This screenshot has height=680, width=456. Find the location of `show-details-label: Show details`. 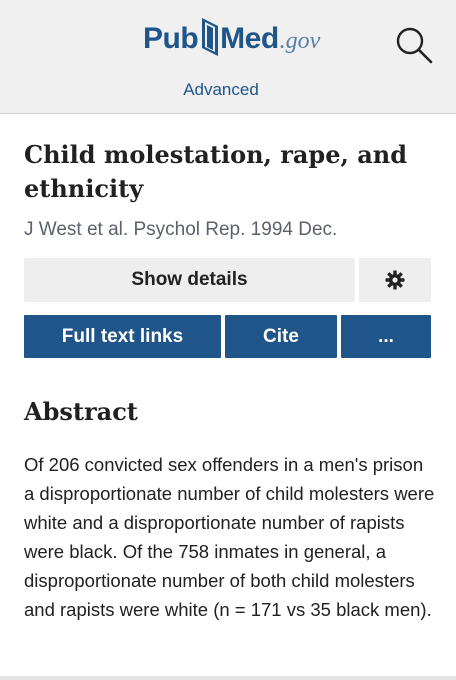

show-details-label: Show details is located at coordinates (189, 279).